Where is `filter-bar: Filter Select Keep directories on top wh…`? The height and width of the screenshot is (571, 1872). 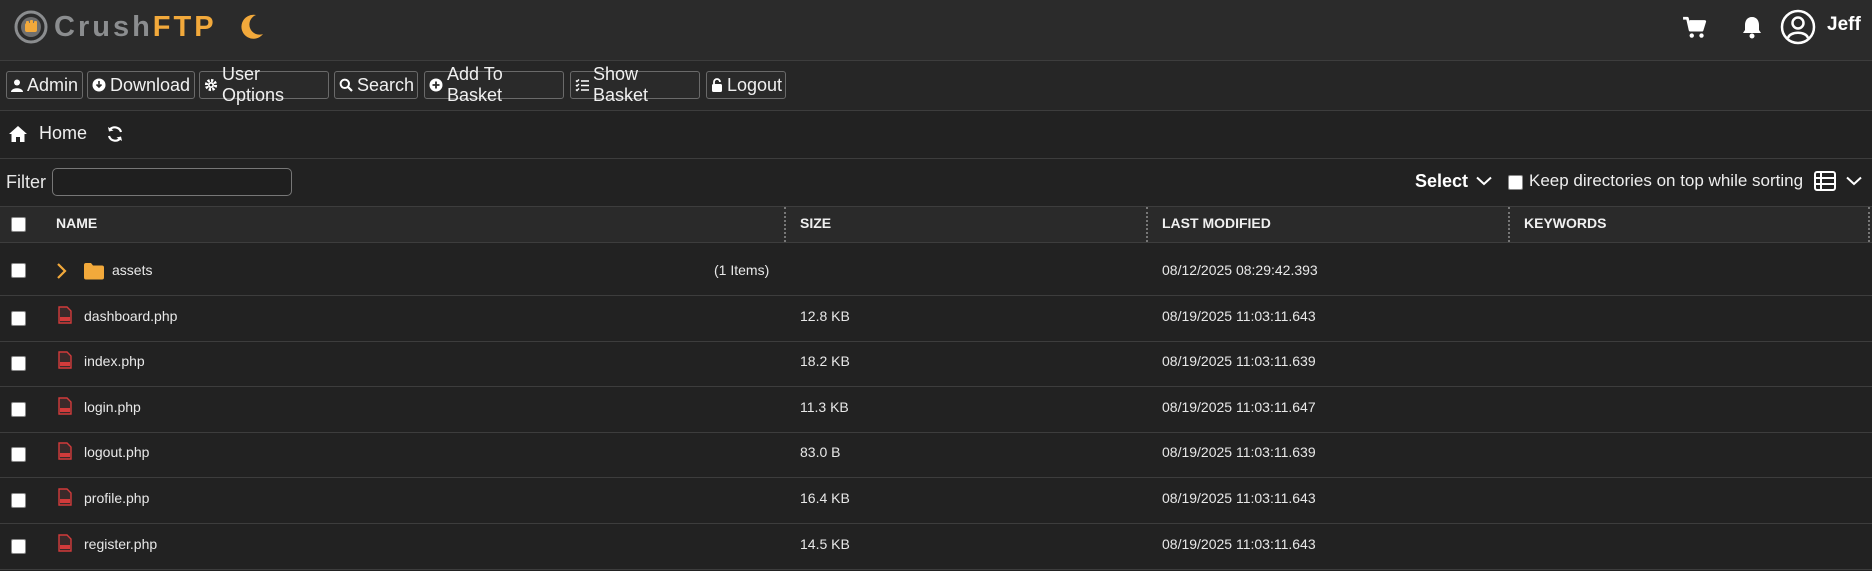
filter-bar: Filter Select Keep directories on top wh… is located at coordinates (936, 183).